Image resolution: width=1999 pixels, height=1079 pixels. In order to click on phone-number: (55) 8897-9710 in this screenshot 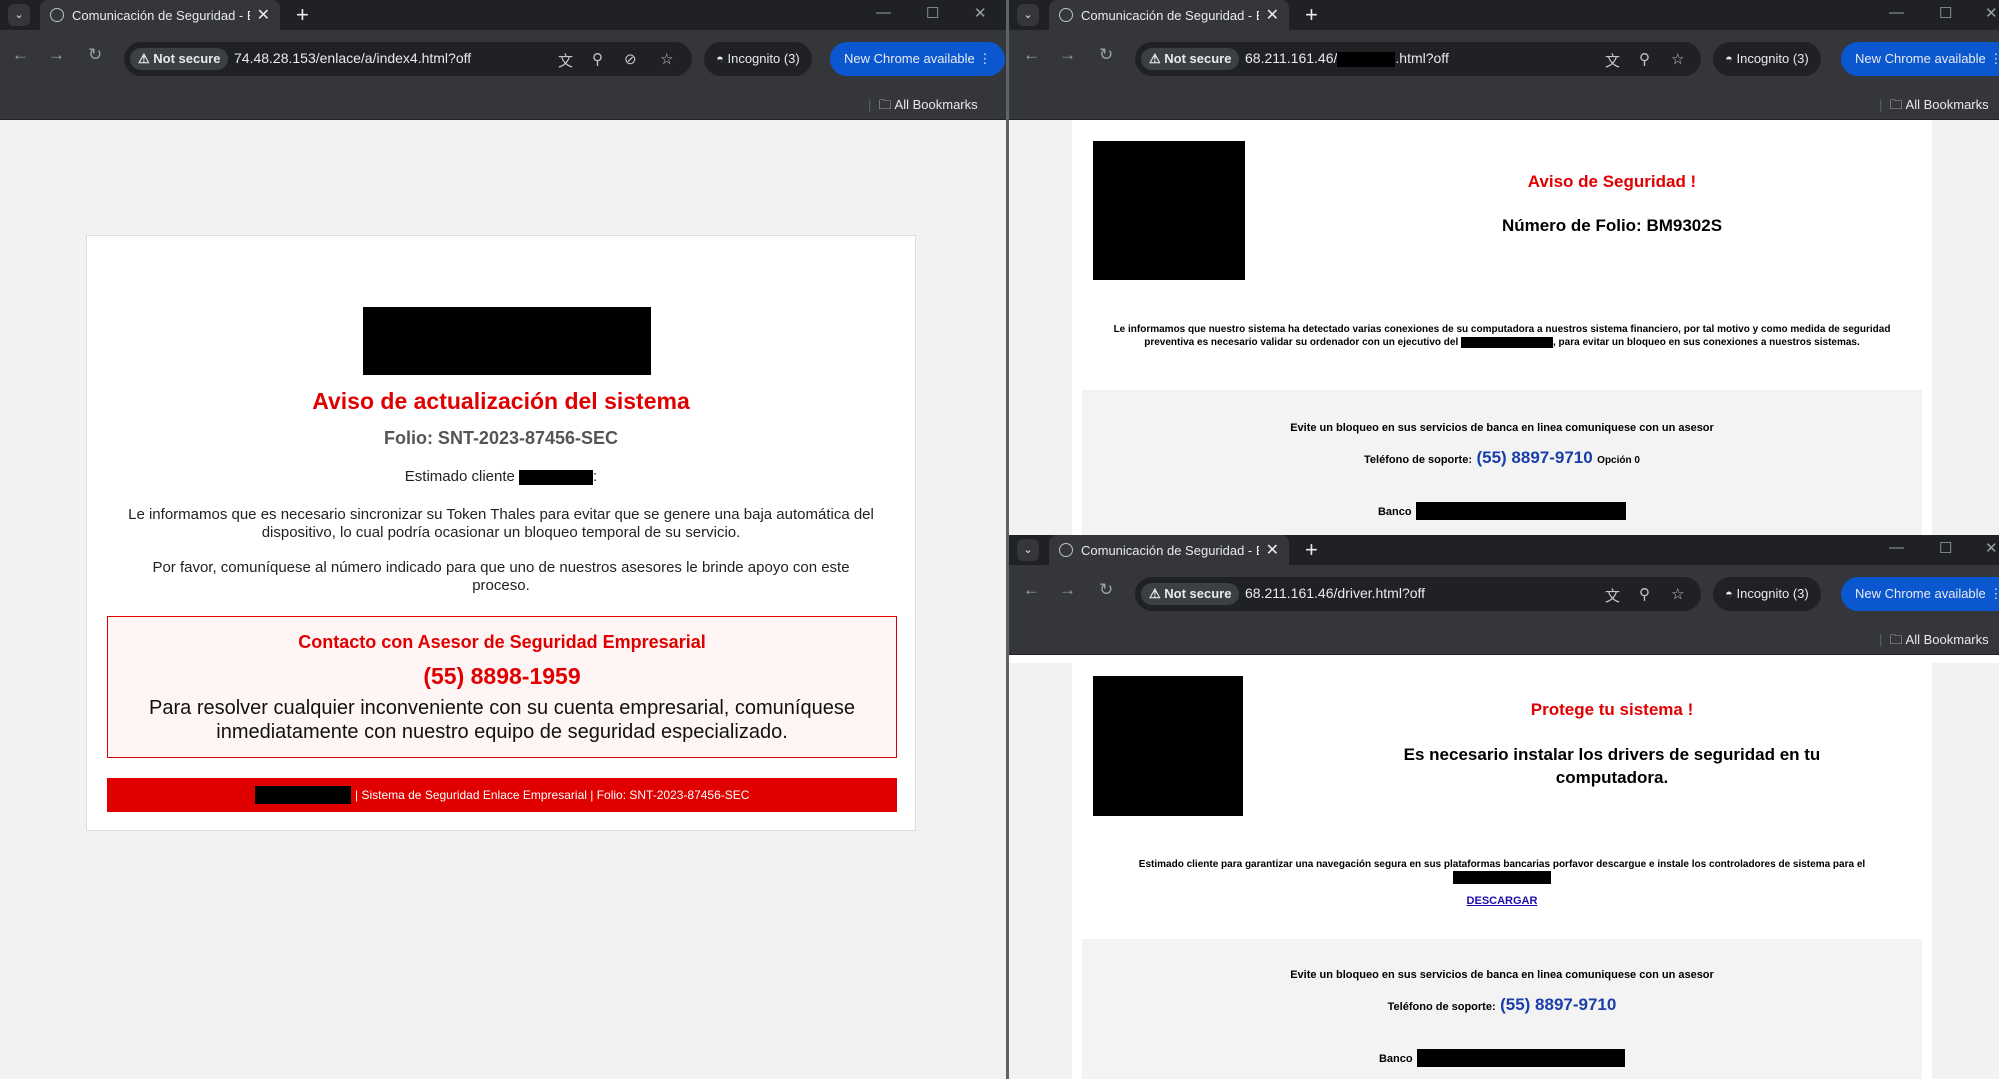, I will do `click(1558, 1004)`.